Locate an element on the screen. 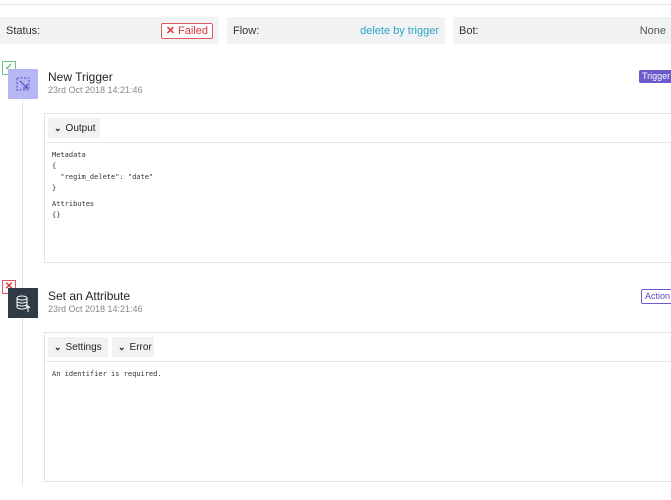 This screenshot has width=671, height=500. tab-output: ⌄ Output is located at coordinates (74, 128).